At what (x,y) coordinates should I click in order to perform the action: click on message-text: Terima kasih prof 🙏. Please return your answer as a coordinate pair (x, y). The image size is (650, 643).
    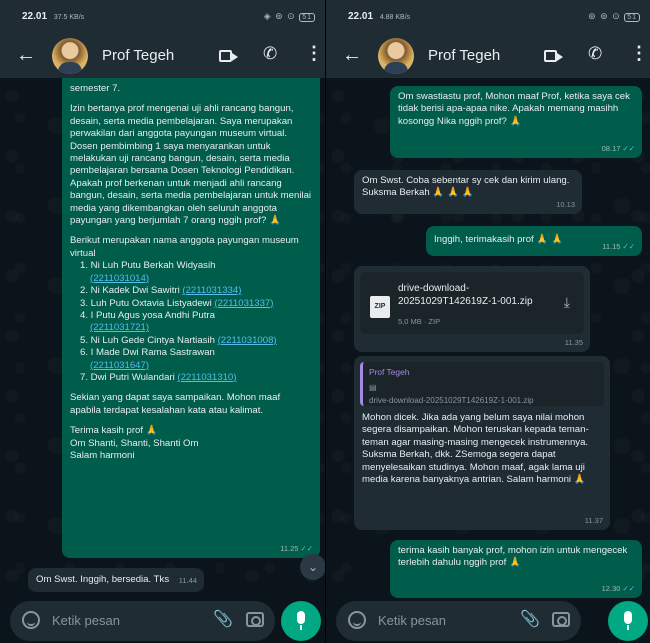
    Looking at the image, I should click on (114, 431).